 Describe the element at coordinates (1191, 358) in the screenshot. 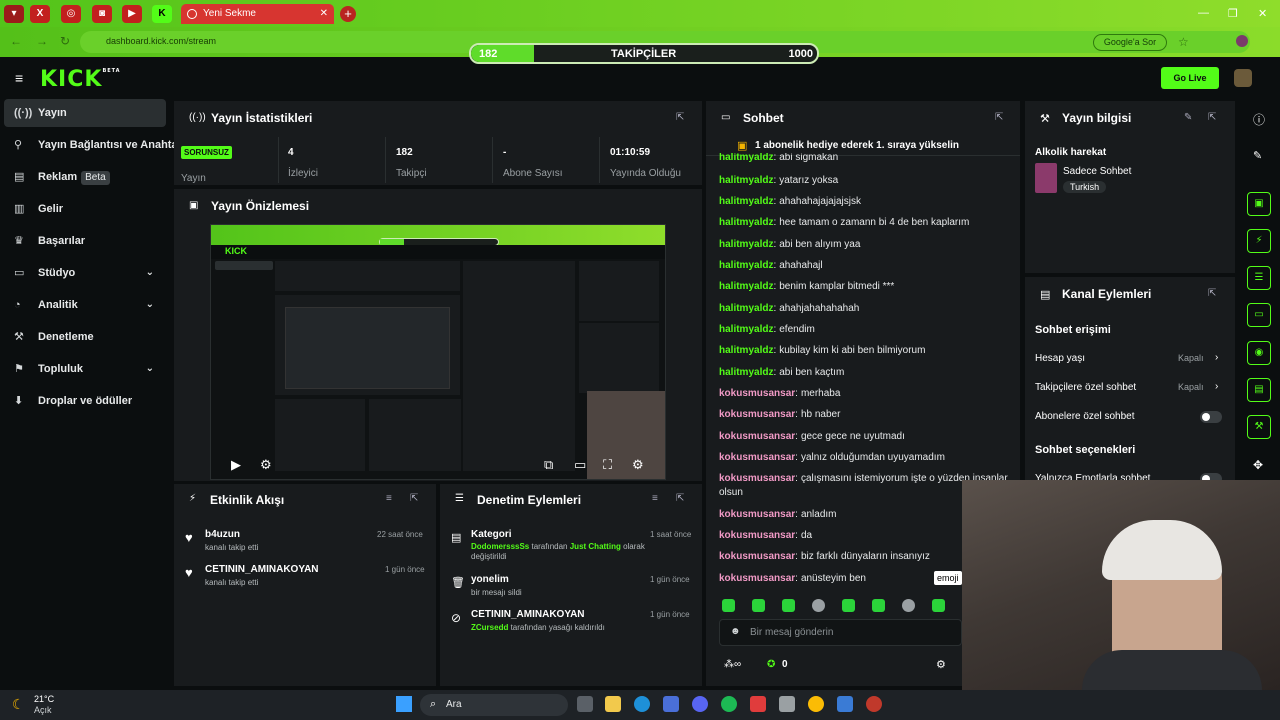

I see `account-age-value: Kapalı` at that location.